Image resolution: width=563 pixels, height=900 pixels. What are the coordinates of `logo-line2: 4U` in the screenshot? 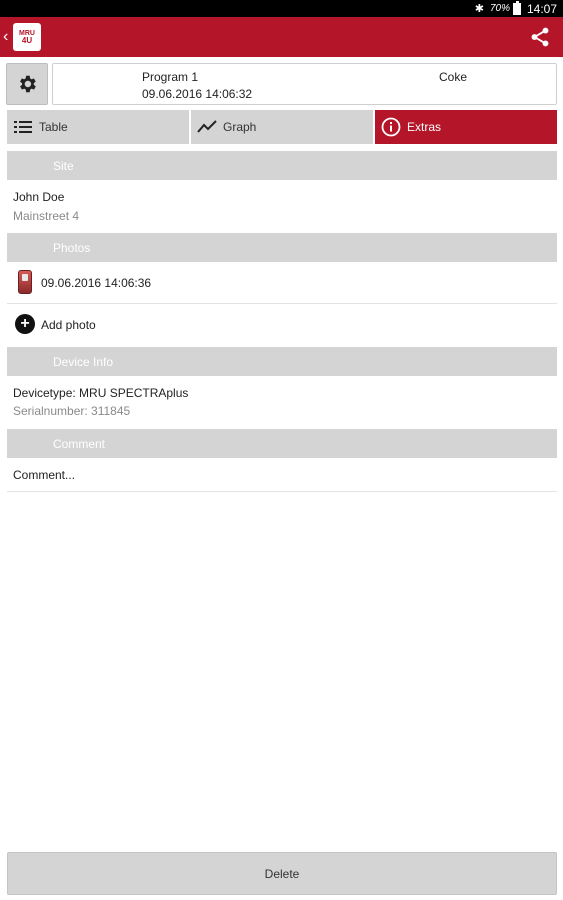 It's located at (27, 40).